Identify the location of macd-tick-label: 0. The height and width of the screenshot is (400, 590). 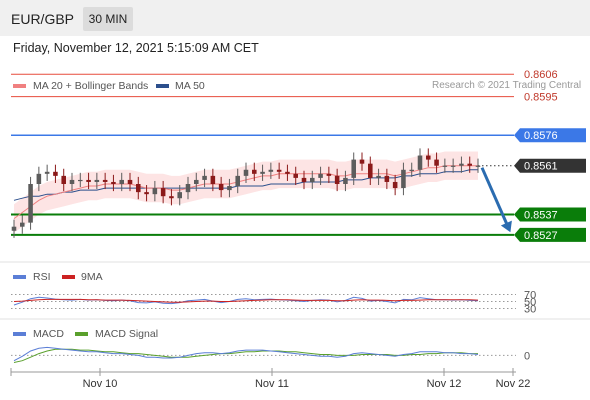
(527, 356).